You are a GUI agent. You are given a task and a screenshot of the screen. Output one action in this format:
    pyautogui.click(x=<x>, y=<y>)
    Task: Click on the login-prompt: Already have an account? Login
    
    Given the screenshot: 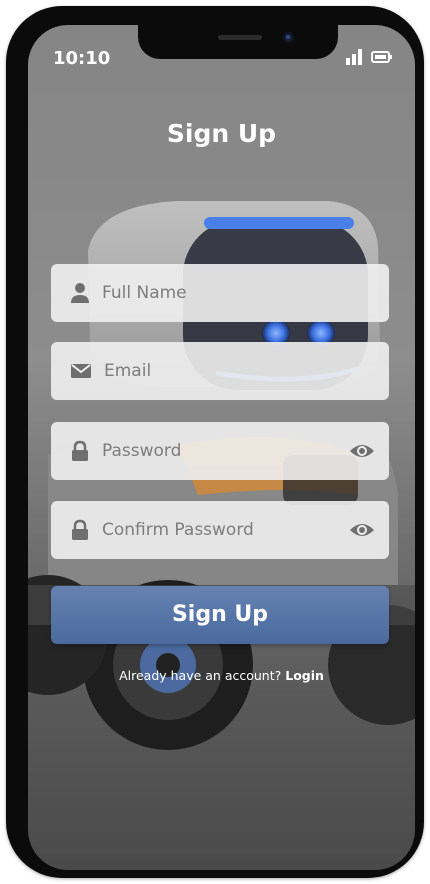 What is the action you would take?
    pyautogui.click(x=221, y=675)
    